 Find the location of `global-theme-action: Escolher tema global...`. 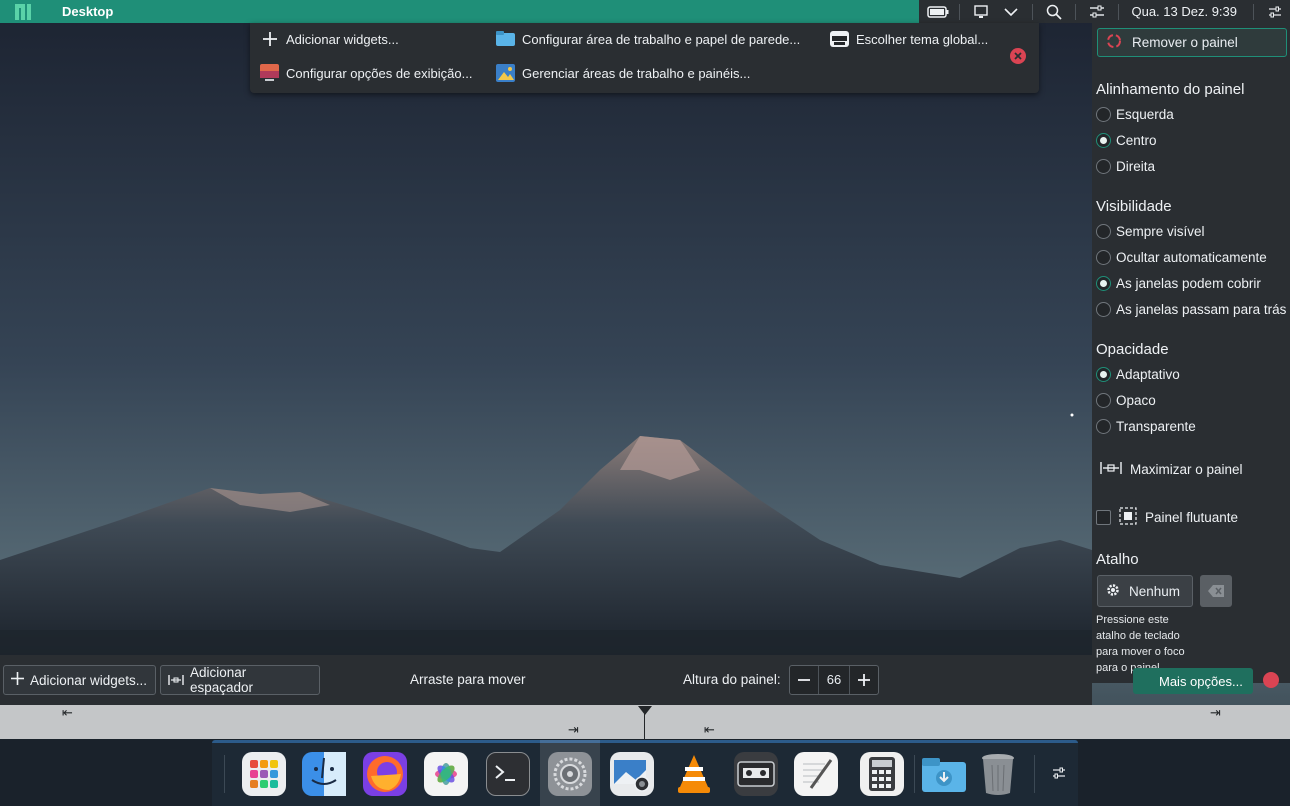

global-theme-action: Escolher tema global... is located at coordinates (909, 39).